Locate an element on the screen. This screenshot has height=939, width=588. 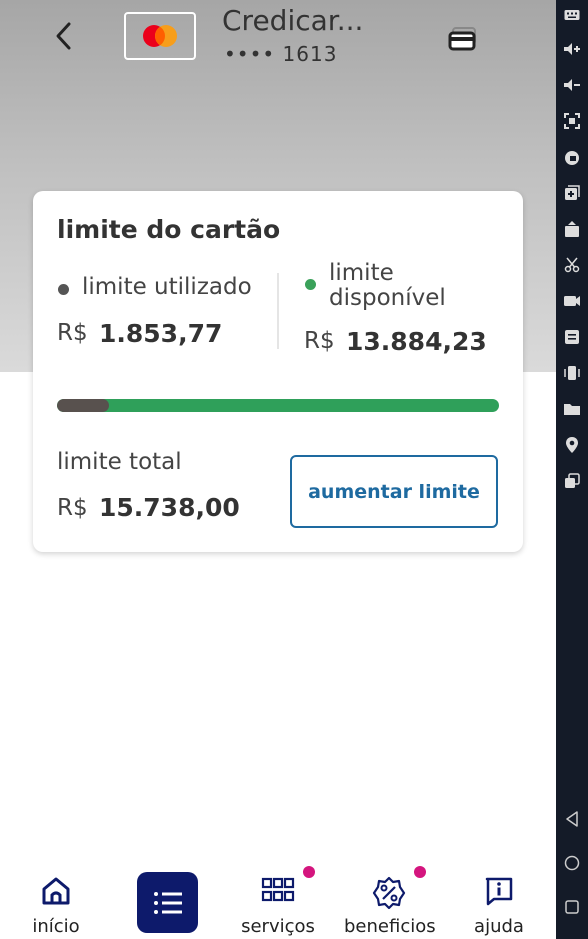
emulator-toolbar is located at coordinates (572, 469).